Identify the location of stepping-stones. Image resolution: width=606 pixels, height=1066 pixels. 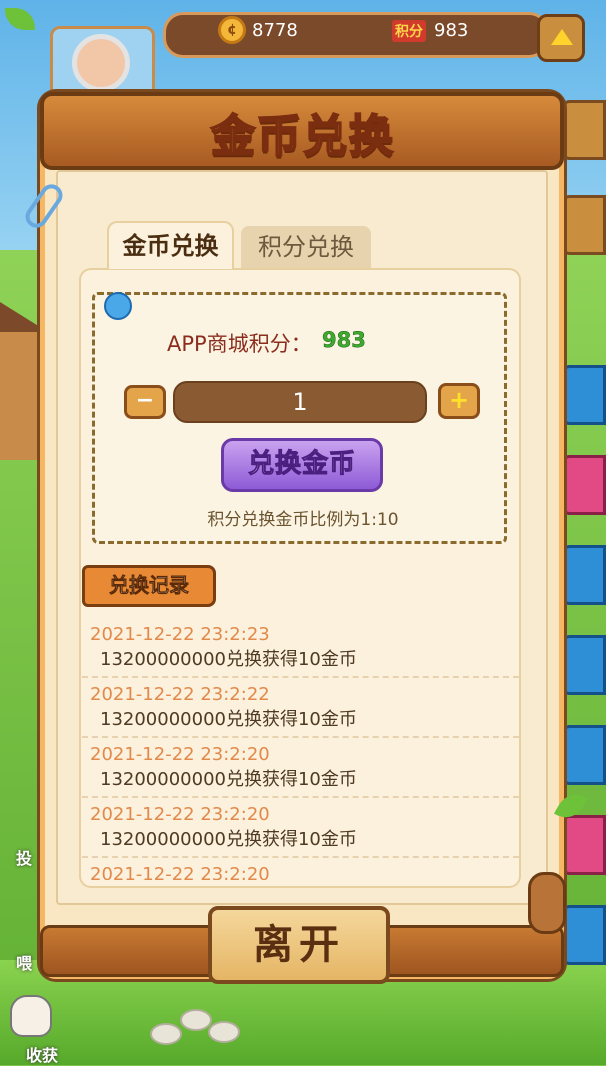
(197, 1030).